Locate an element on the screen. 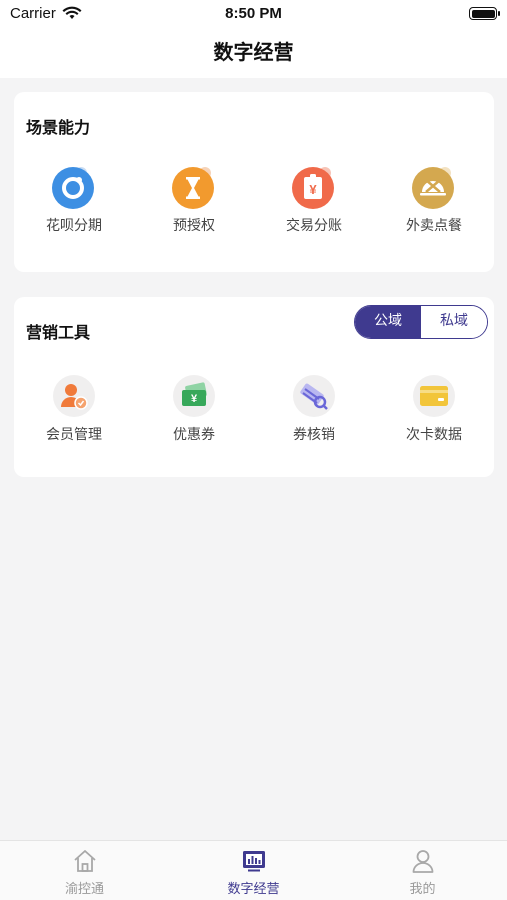  home-icon is located at coordinates (85, 861).